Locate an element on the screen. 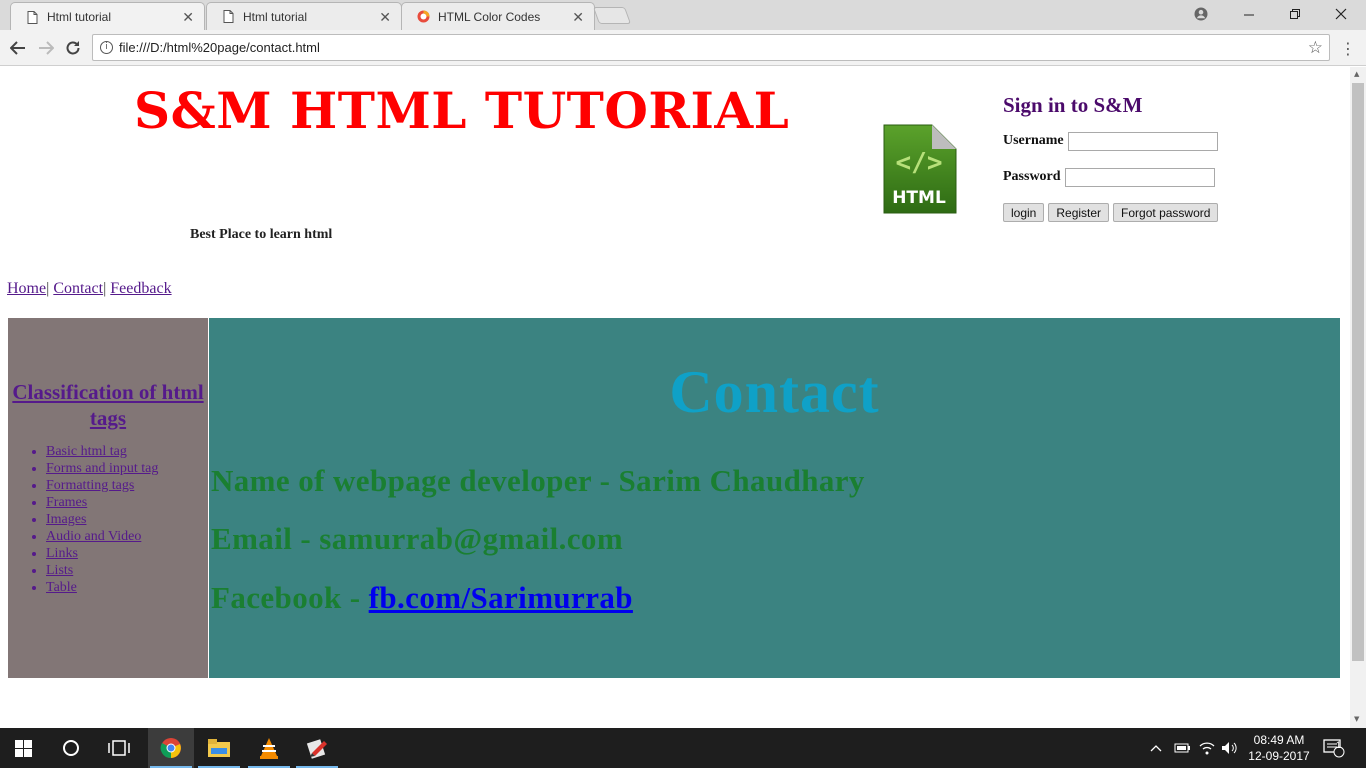  back-arrow-icon is located at coordinates (18, 48).